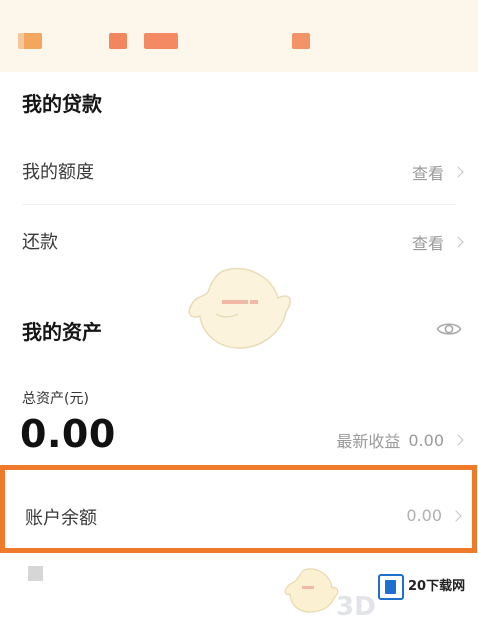 This screenshot has width=478, height=618. Describe the element at coordinates (35, 573) in the screenshot. I see `placeholder-icon` at that location.